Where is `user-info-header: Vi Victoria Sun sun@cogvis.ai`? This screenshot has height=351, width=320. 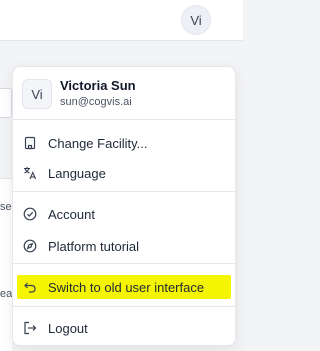
user-info-header: Vi Victoria Sun sun@cogvis.ai is located at coordinates (124, 93).